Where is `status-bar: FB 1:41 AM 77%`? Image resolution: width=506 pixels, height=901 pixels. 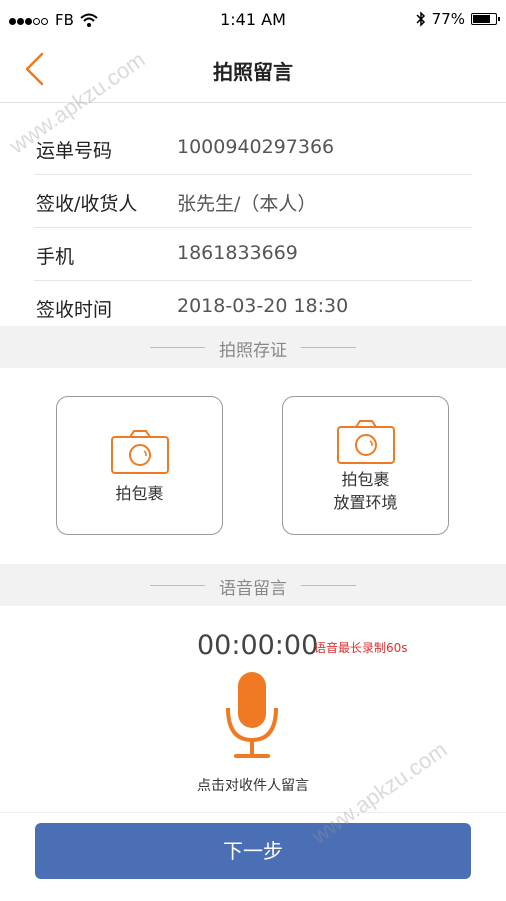 status-bar: FB 1:41 AM 77% is located at coordinates (253, 20).